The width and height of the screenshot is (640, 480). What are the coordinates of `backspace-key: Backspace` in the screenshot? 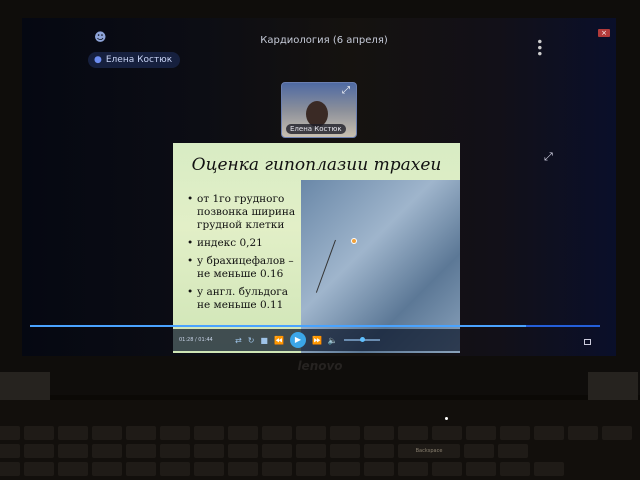 It's located at (429, 451).